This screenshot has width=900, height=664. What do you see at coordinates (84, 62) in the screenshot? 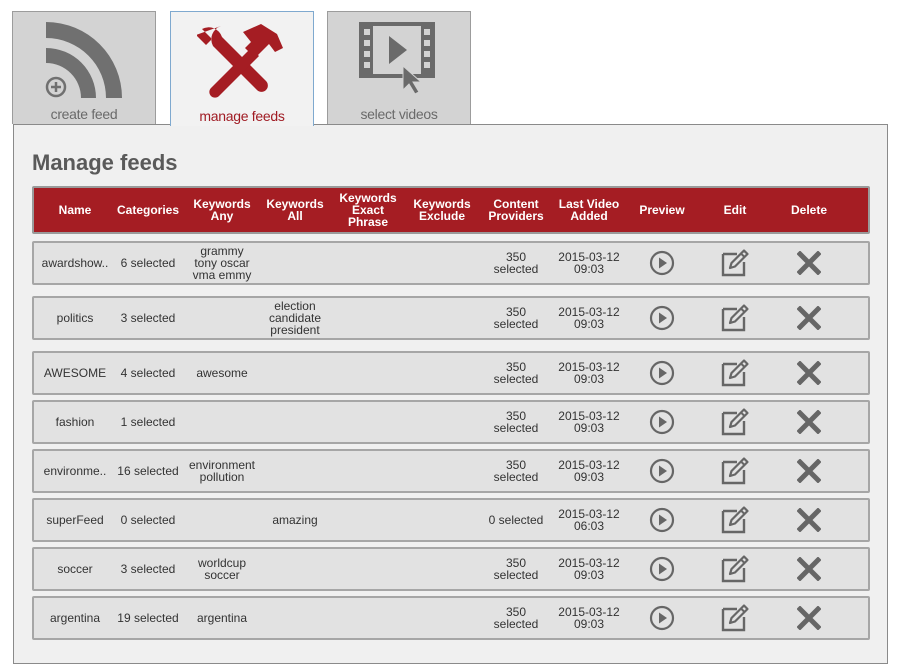
I see `rss-plus-icon` at bounding box center [84, 62].